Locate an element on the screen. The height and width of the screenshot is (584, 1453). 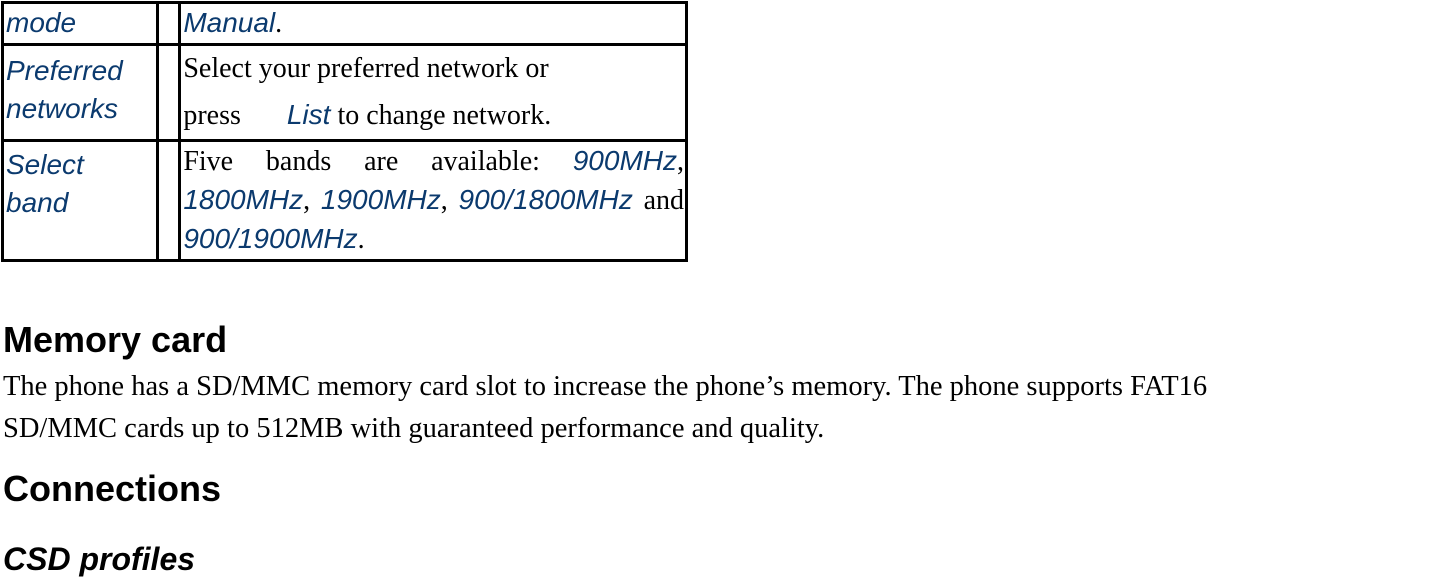
term-line: Preferred is located at coordinates (64, 70).